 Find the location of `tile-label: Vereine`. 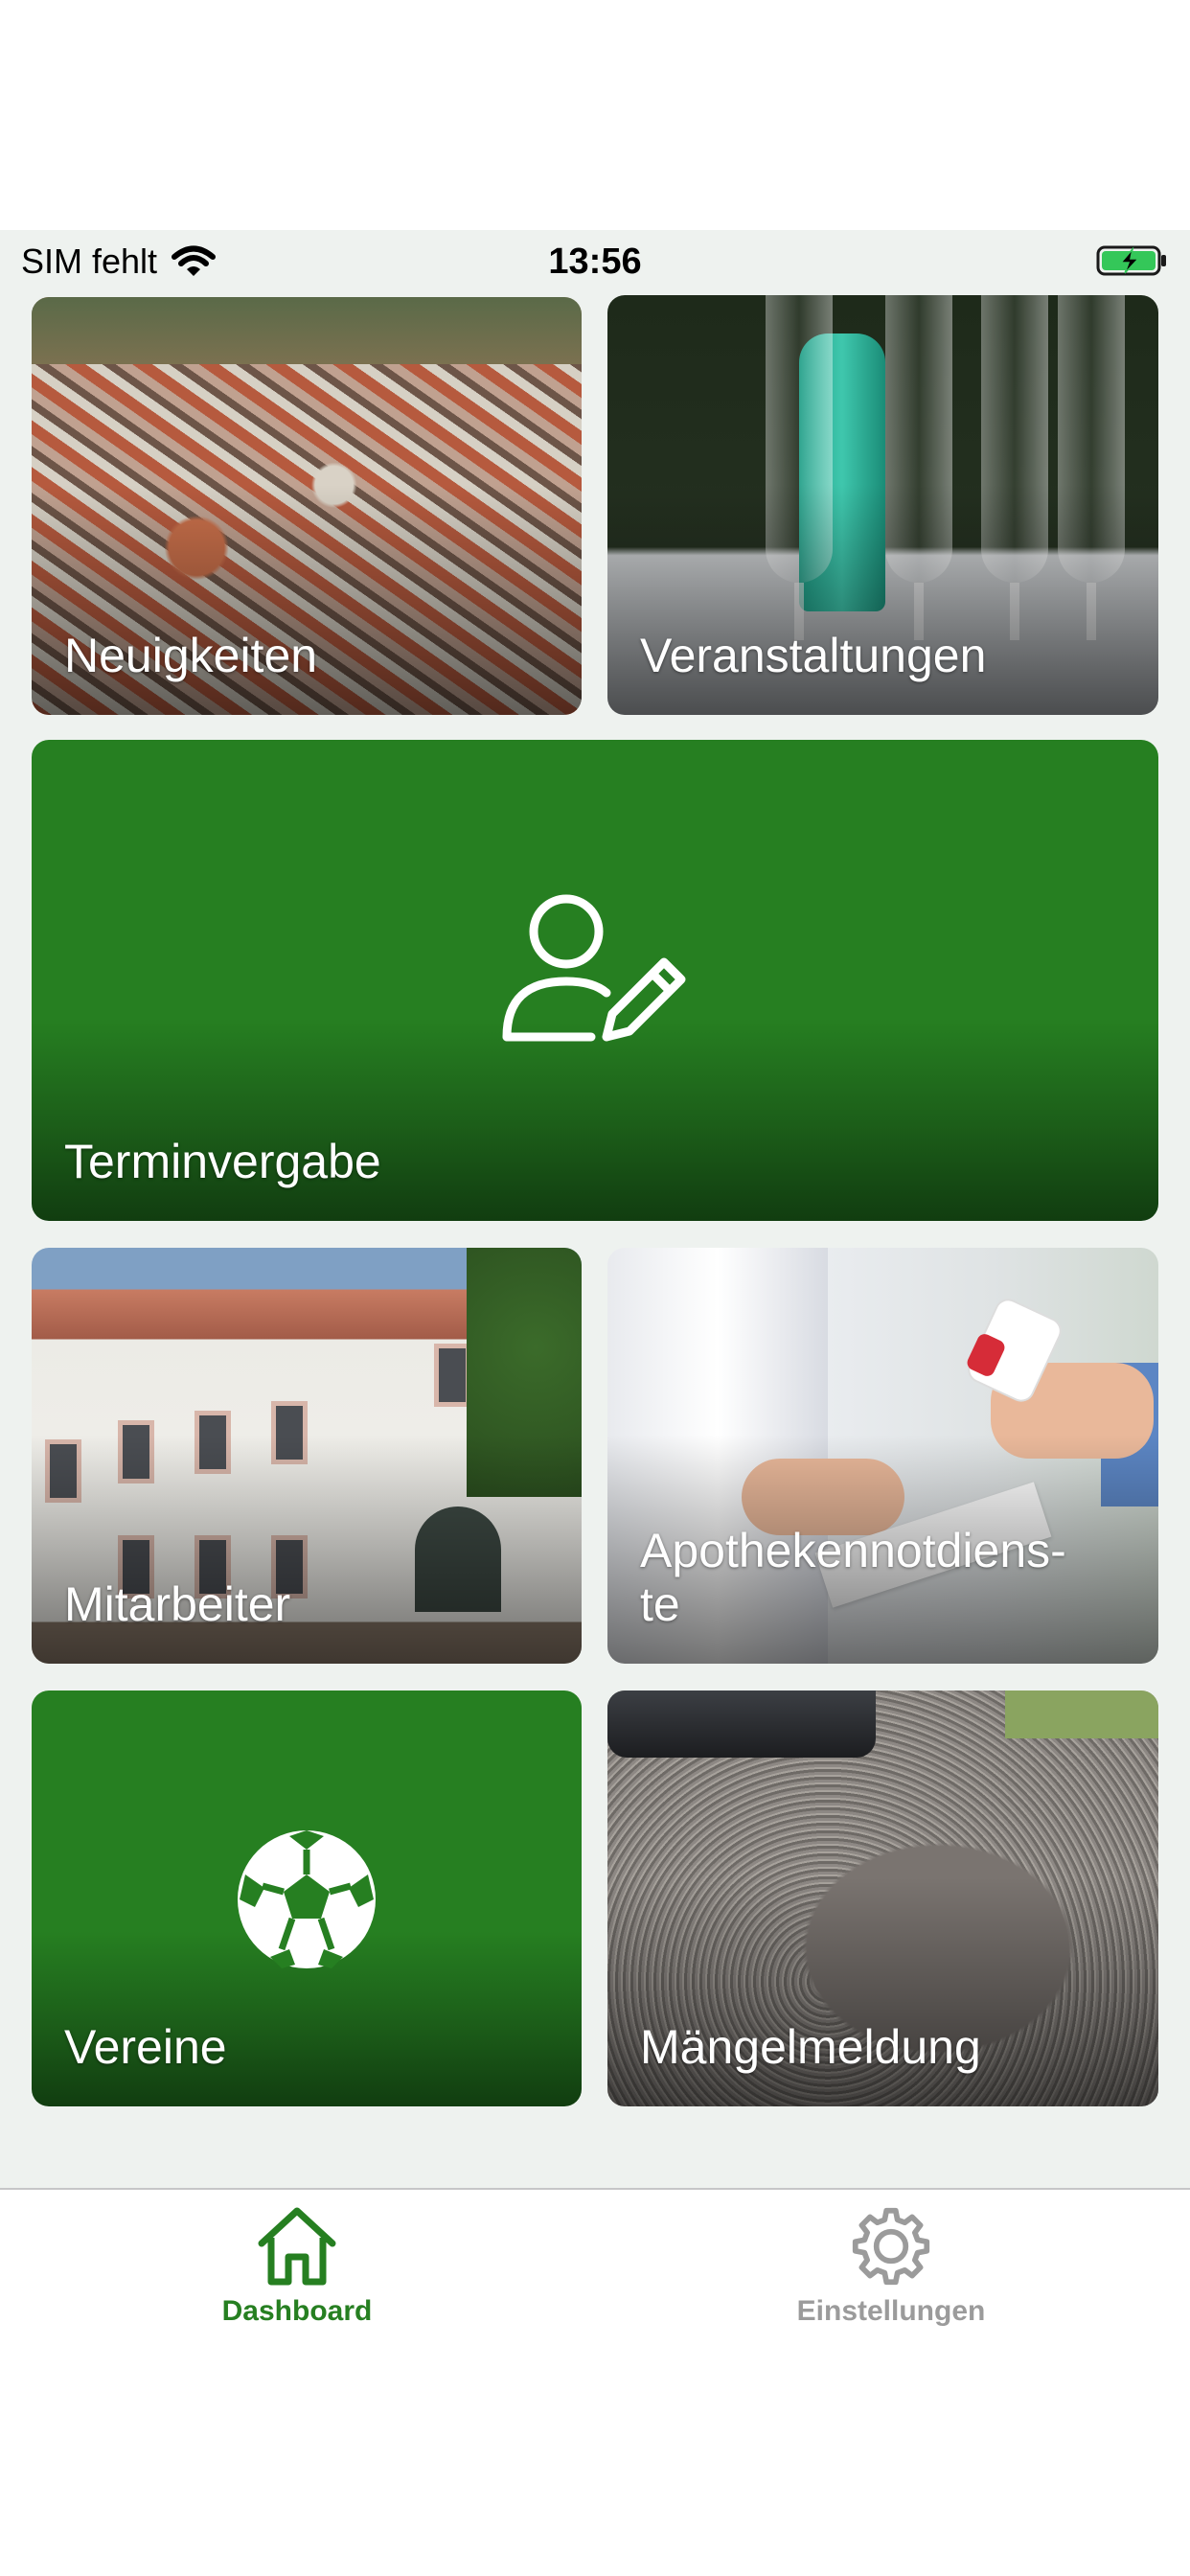

tile-label: Vereine is located at coordinates (146, 2047).